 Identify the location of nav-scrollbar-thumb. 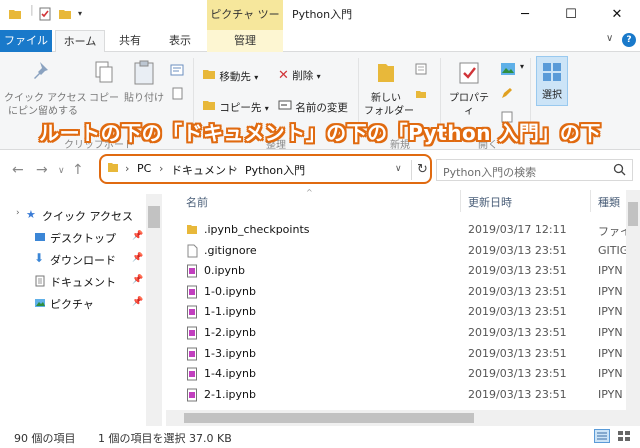
(154, 217).